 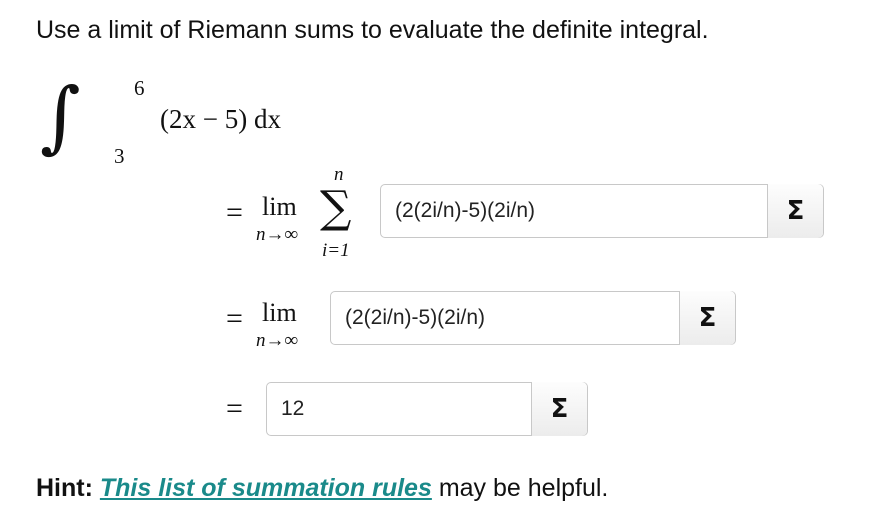 What do you see at coordinates (119, 156) in the screenshot?
I see `integral-lower-bound: 3` at bounding box center [119, 156].